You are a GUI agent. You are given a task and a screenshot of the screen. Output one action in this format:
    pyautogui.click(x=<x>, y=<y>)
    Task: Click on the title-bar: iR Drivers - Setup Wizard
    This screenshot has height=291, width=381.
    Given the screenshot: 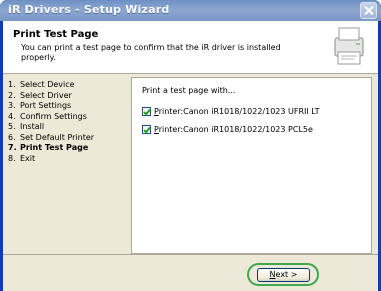 What is the action you would take?
    pyautogui.click(x=190, y=10)
    